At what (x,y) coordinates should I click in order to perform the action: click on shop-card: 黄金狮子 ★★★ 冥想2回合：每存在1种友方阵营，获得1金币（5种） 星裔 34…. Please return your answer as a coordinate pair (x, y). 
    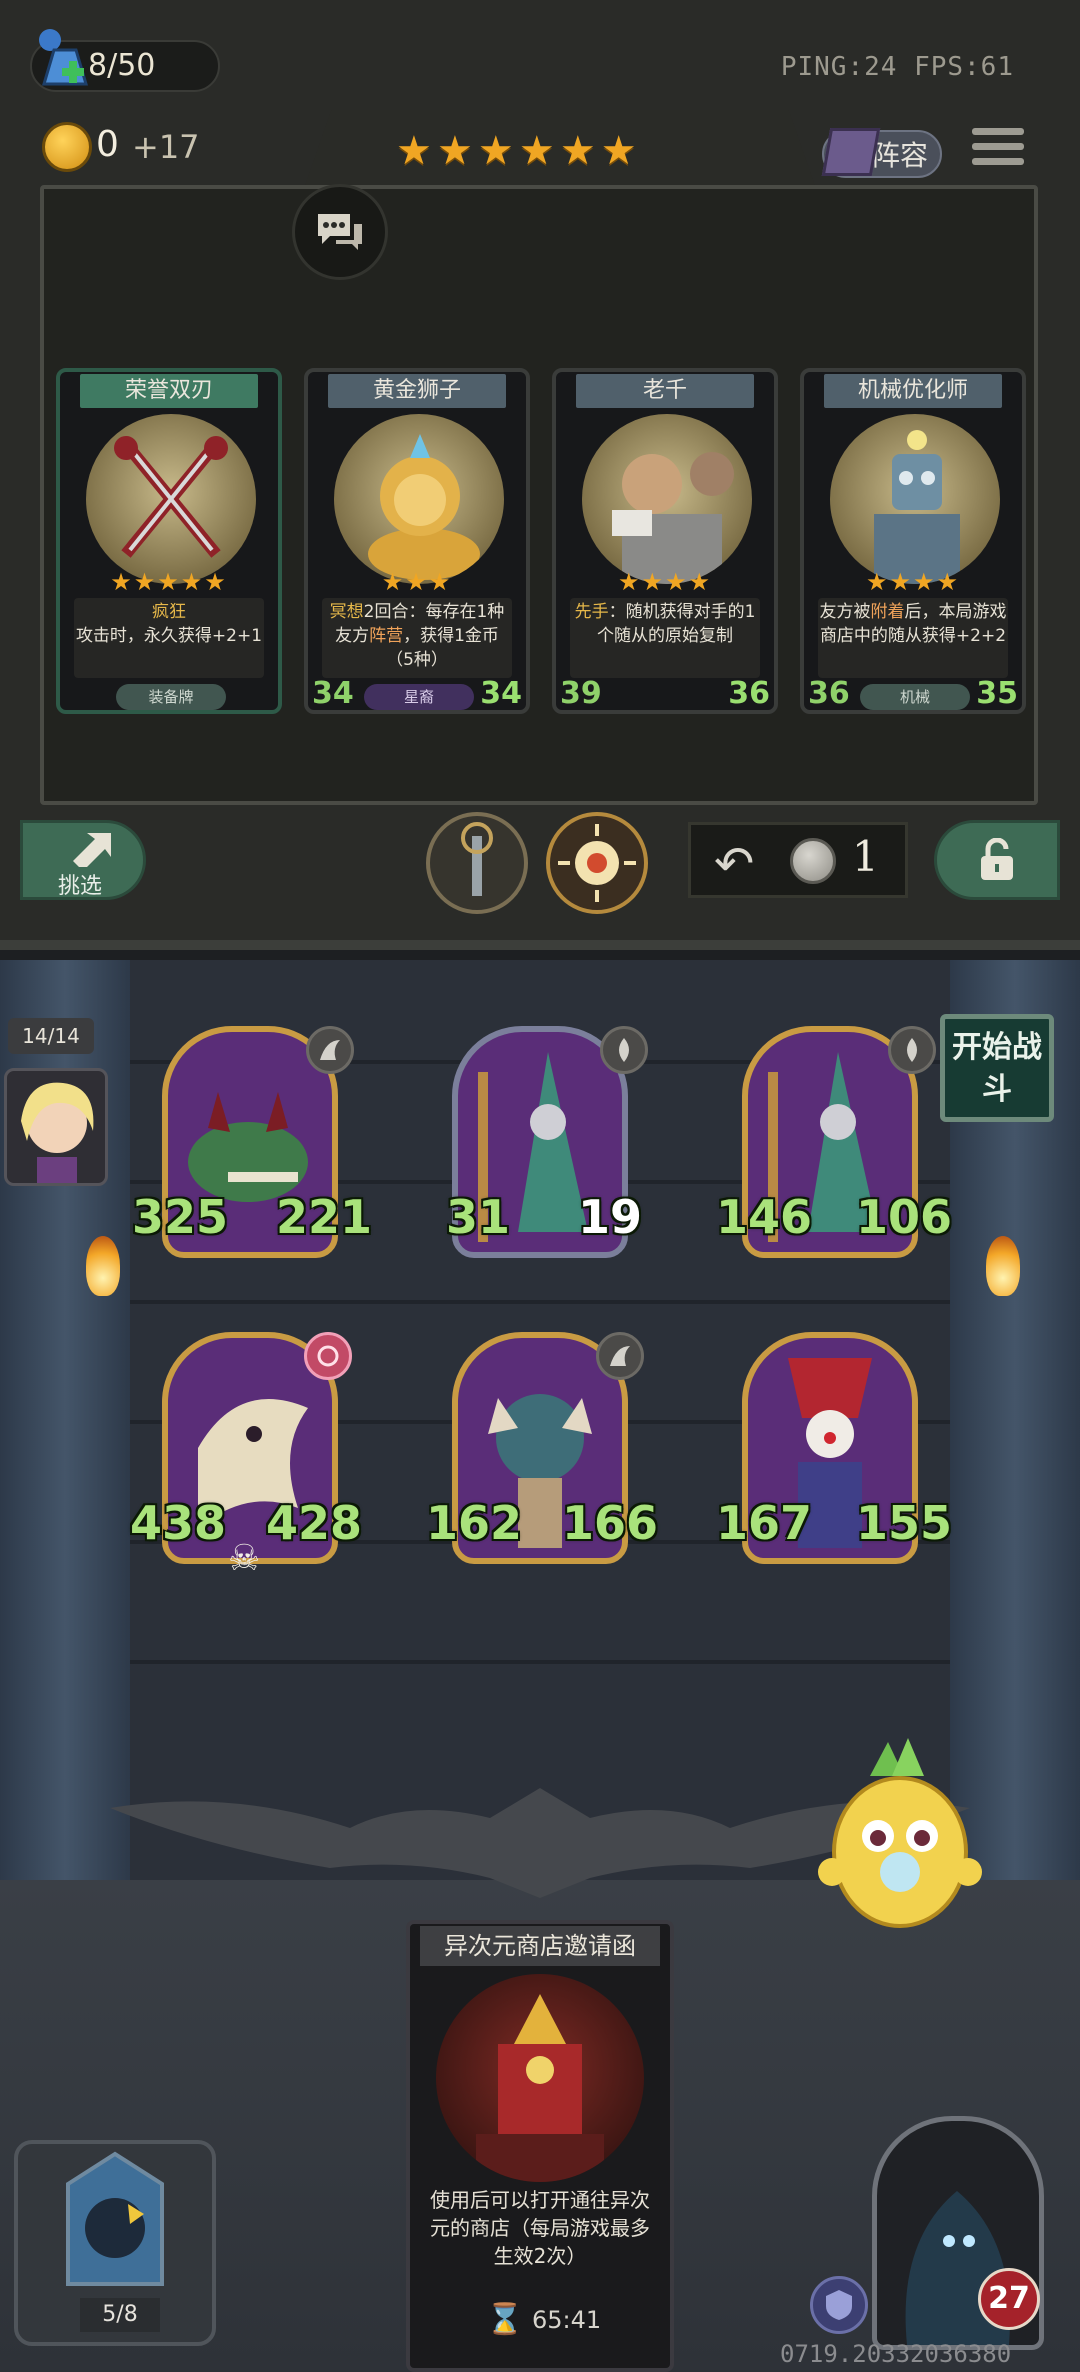
    Looking at the image, I should click on (417, 541).